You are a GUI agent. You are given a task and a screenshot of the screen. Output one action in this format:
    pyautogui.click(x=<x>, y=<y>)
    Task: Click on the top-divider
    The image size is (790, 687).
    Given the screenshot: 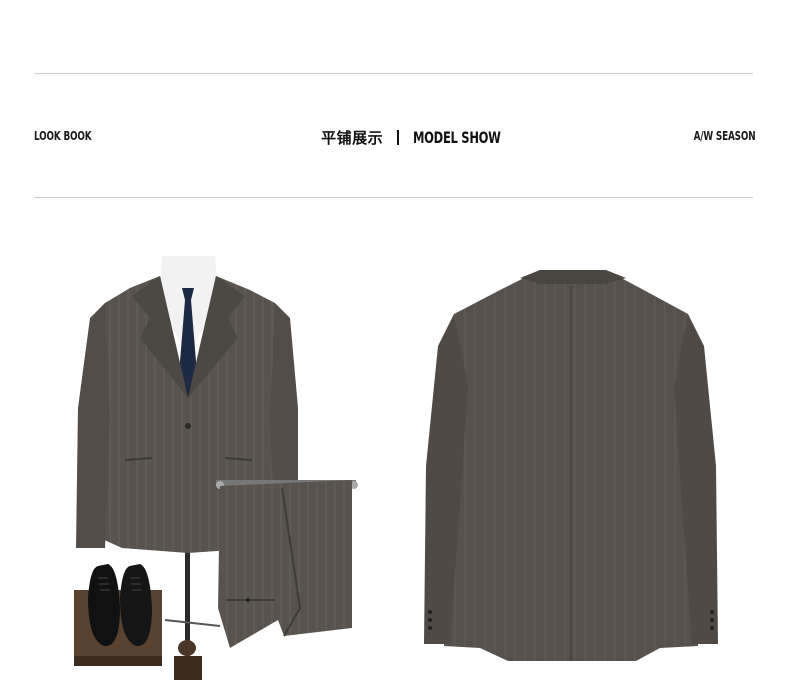 What is the action you would take?
    pyautogui.click(x=393, y=73)
    